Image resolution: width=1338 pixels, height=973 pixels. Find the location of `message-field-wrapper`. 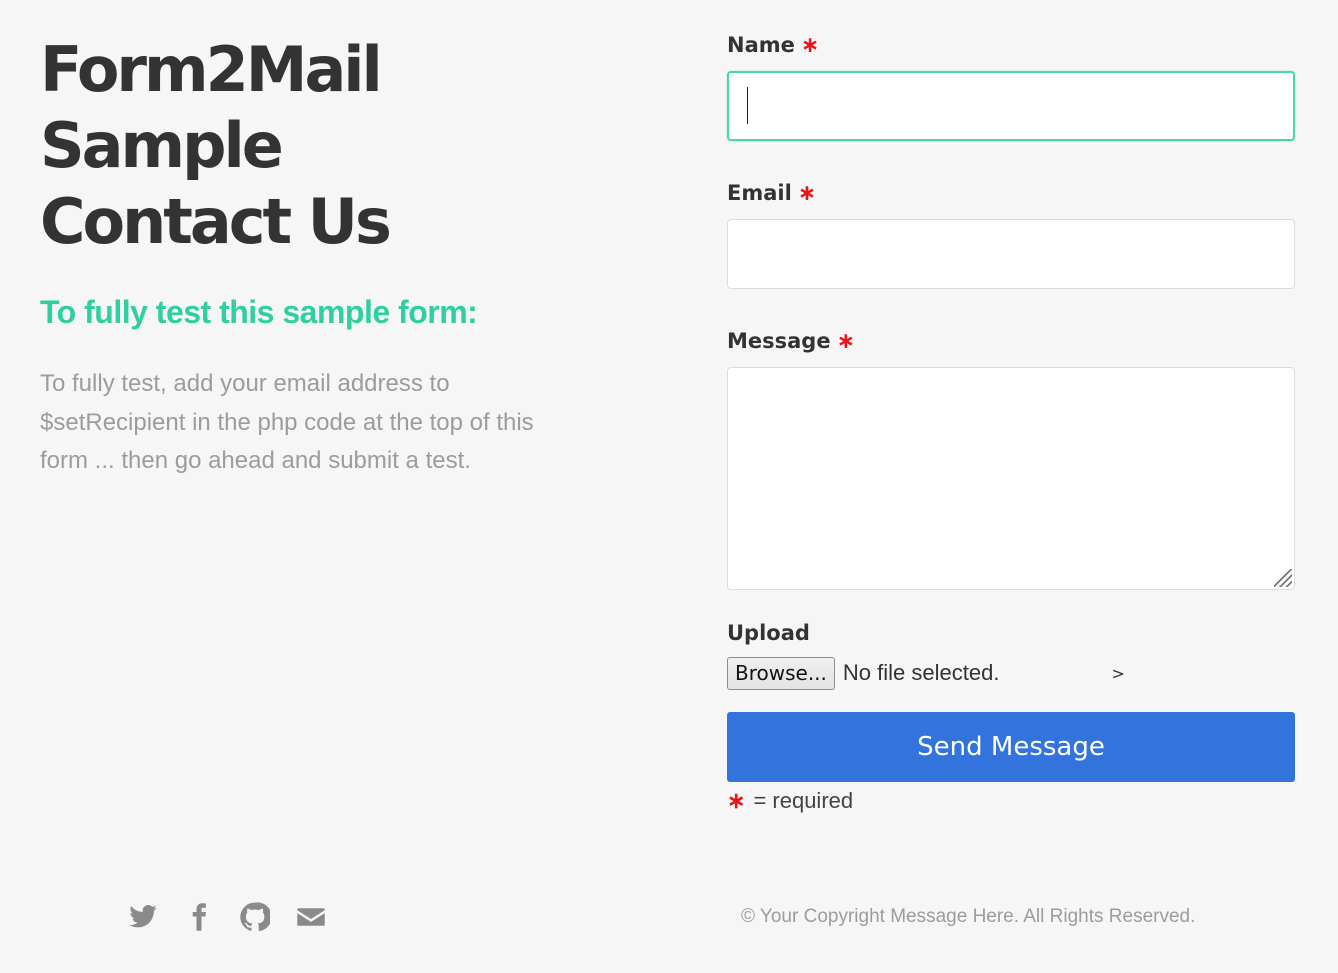

message-field-wrapper is located at coordinates (1011, 478).